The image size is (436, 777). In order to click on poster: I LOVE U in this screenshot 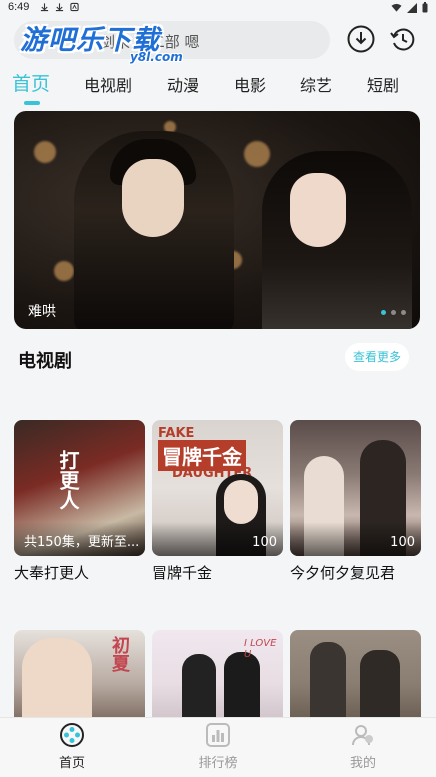, I will do `click(217, 675)`.